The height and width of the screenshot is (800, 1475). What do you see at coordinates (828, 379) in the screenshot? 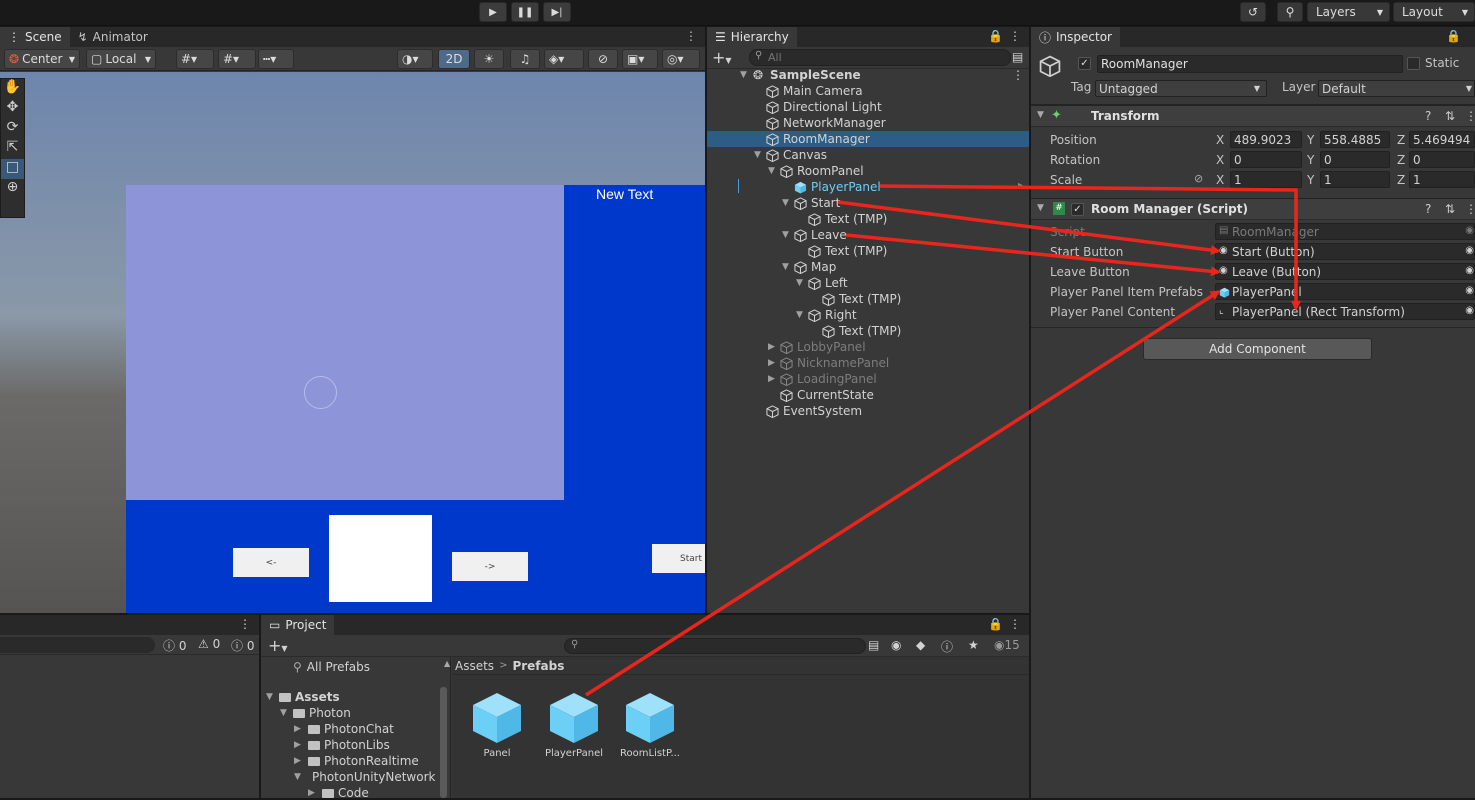
I see `hierarchy-item-loadingpanel: LoadingPanel` at bounding box center [828, 379].